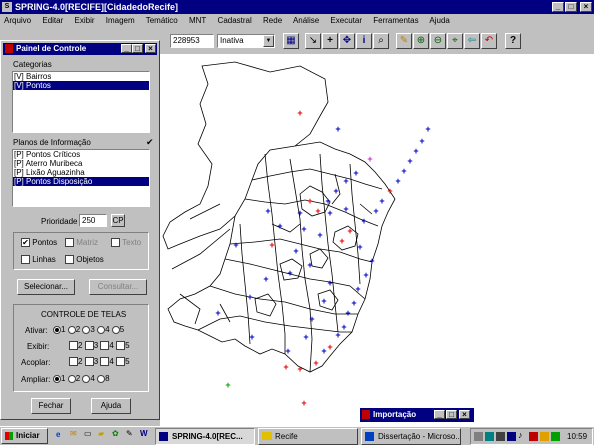 This screenshot has width=594, height=445. I want to click on undo-icon: ↶, so click(489, 41).